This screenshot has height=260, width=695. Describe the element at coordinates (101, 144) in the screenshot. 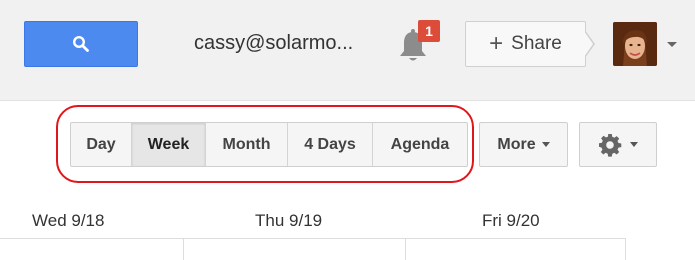

I see `view-day-button: Day` at that location.